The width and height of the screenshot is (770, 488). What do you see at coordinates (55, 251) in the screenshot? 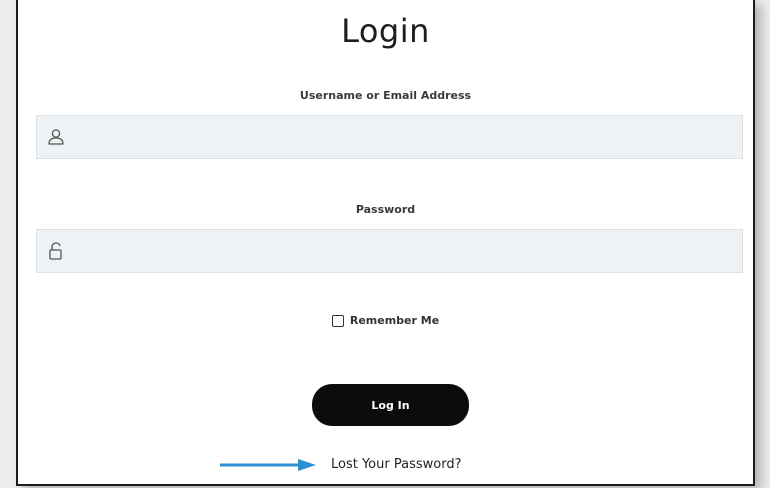
I see `unlock-icon` at bounding box center [55, 251].